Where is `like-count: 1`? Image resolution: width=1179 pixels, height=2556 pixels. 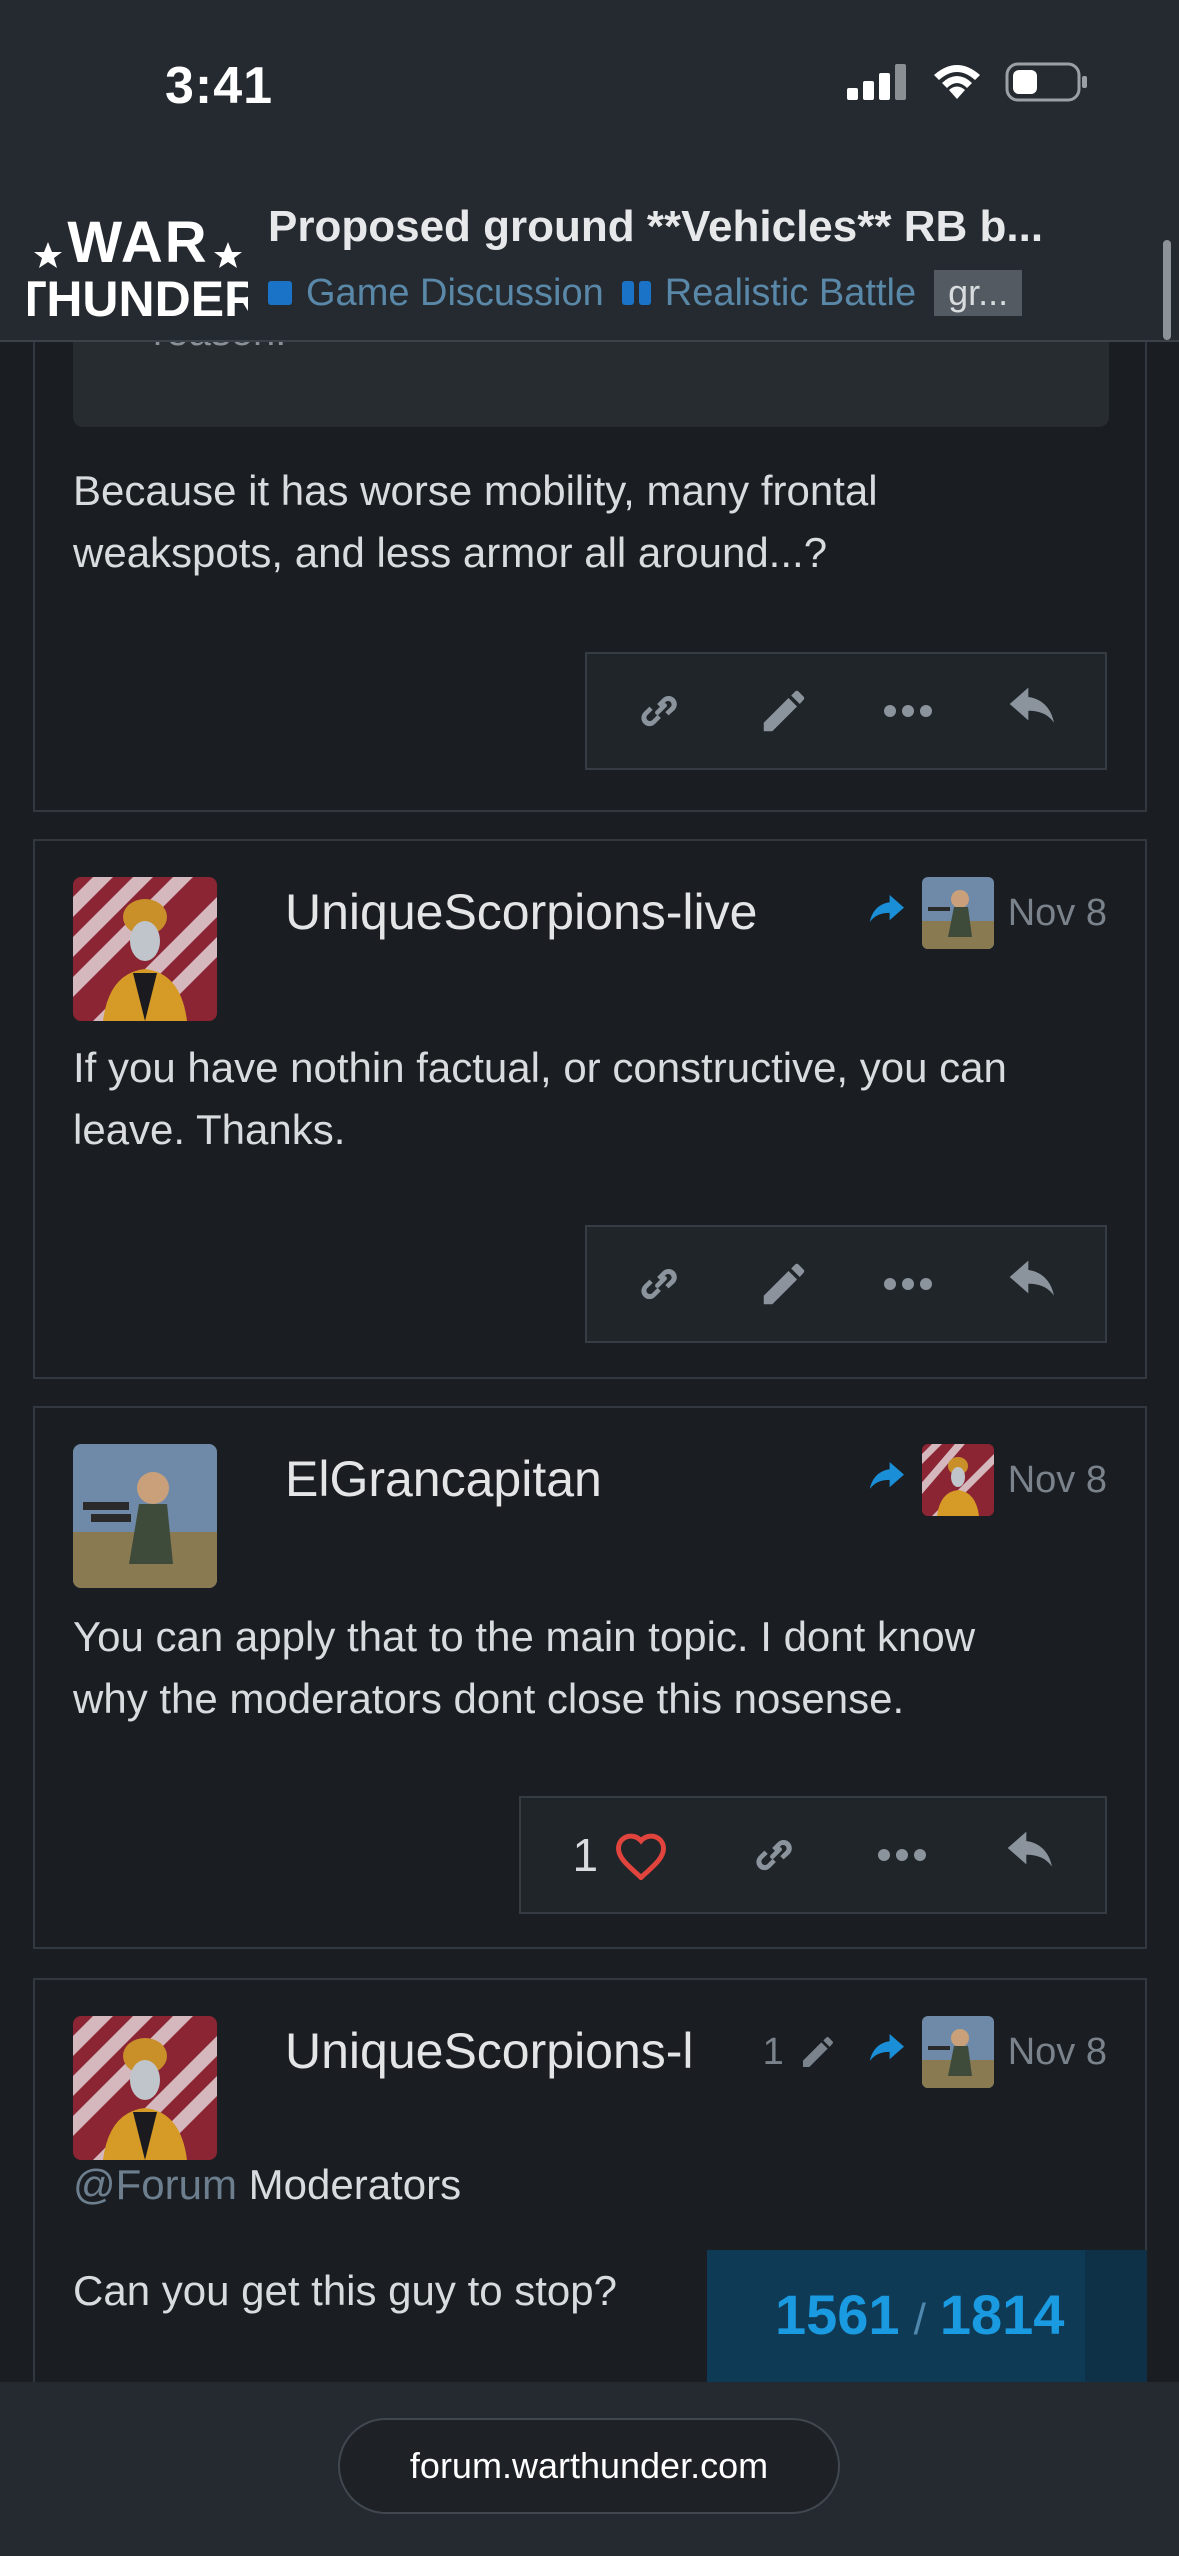
like-count: 1 is located at coordinates (585, 1855).